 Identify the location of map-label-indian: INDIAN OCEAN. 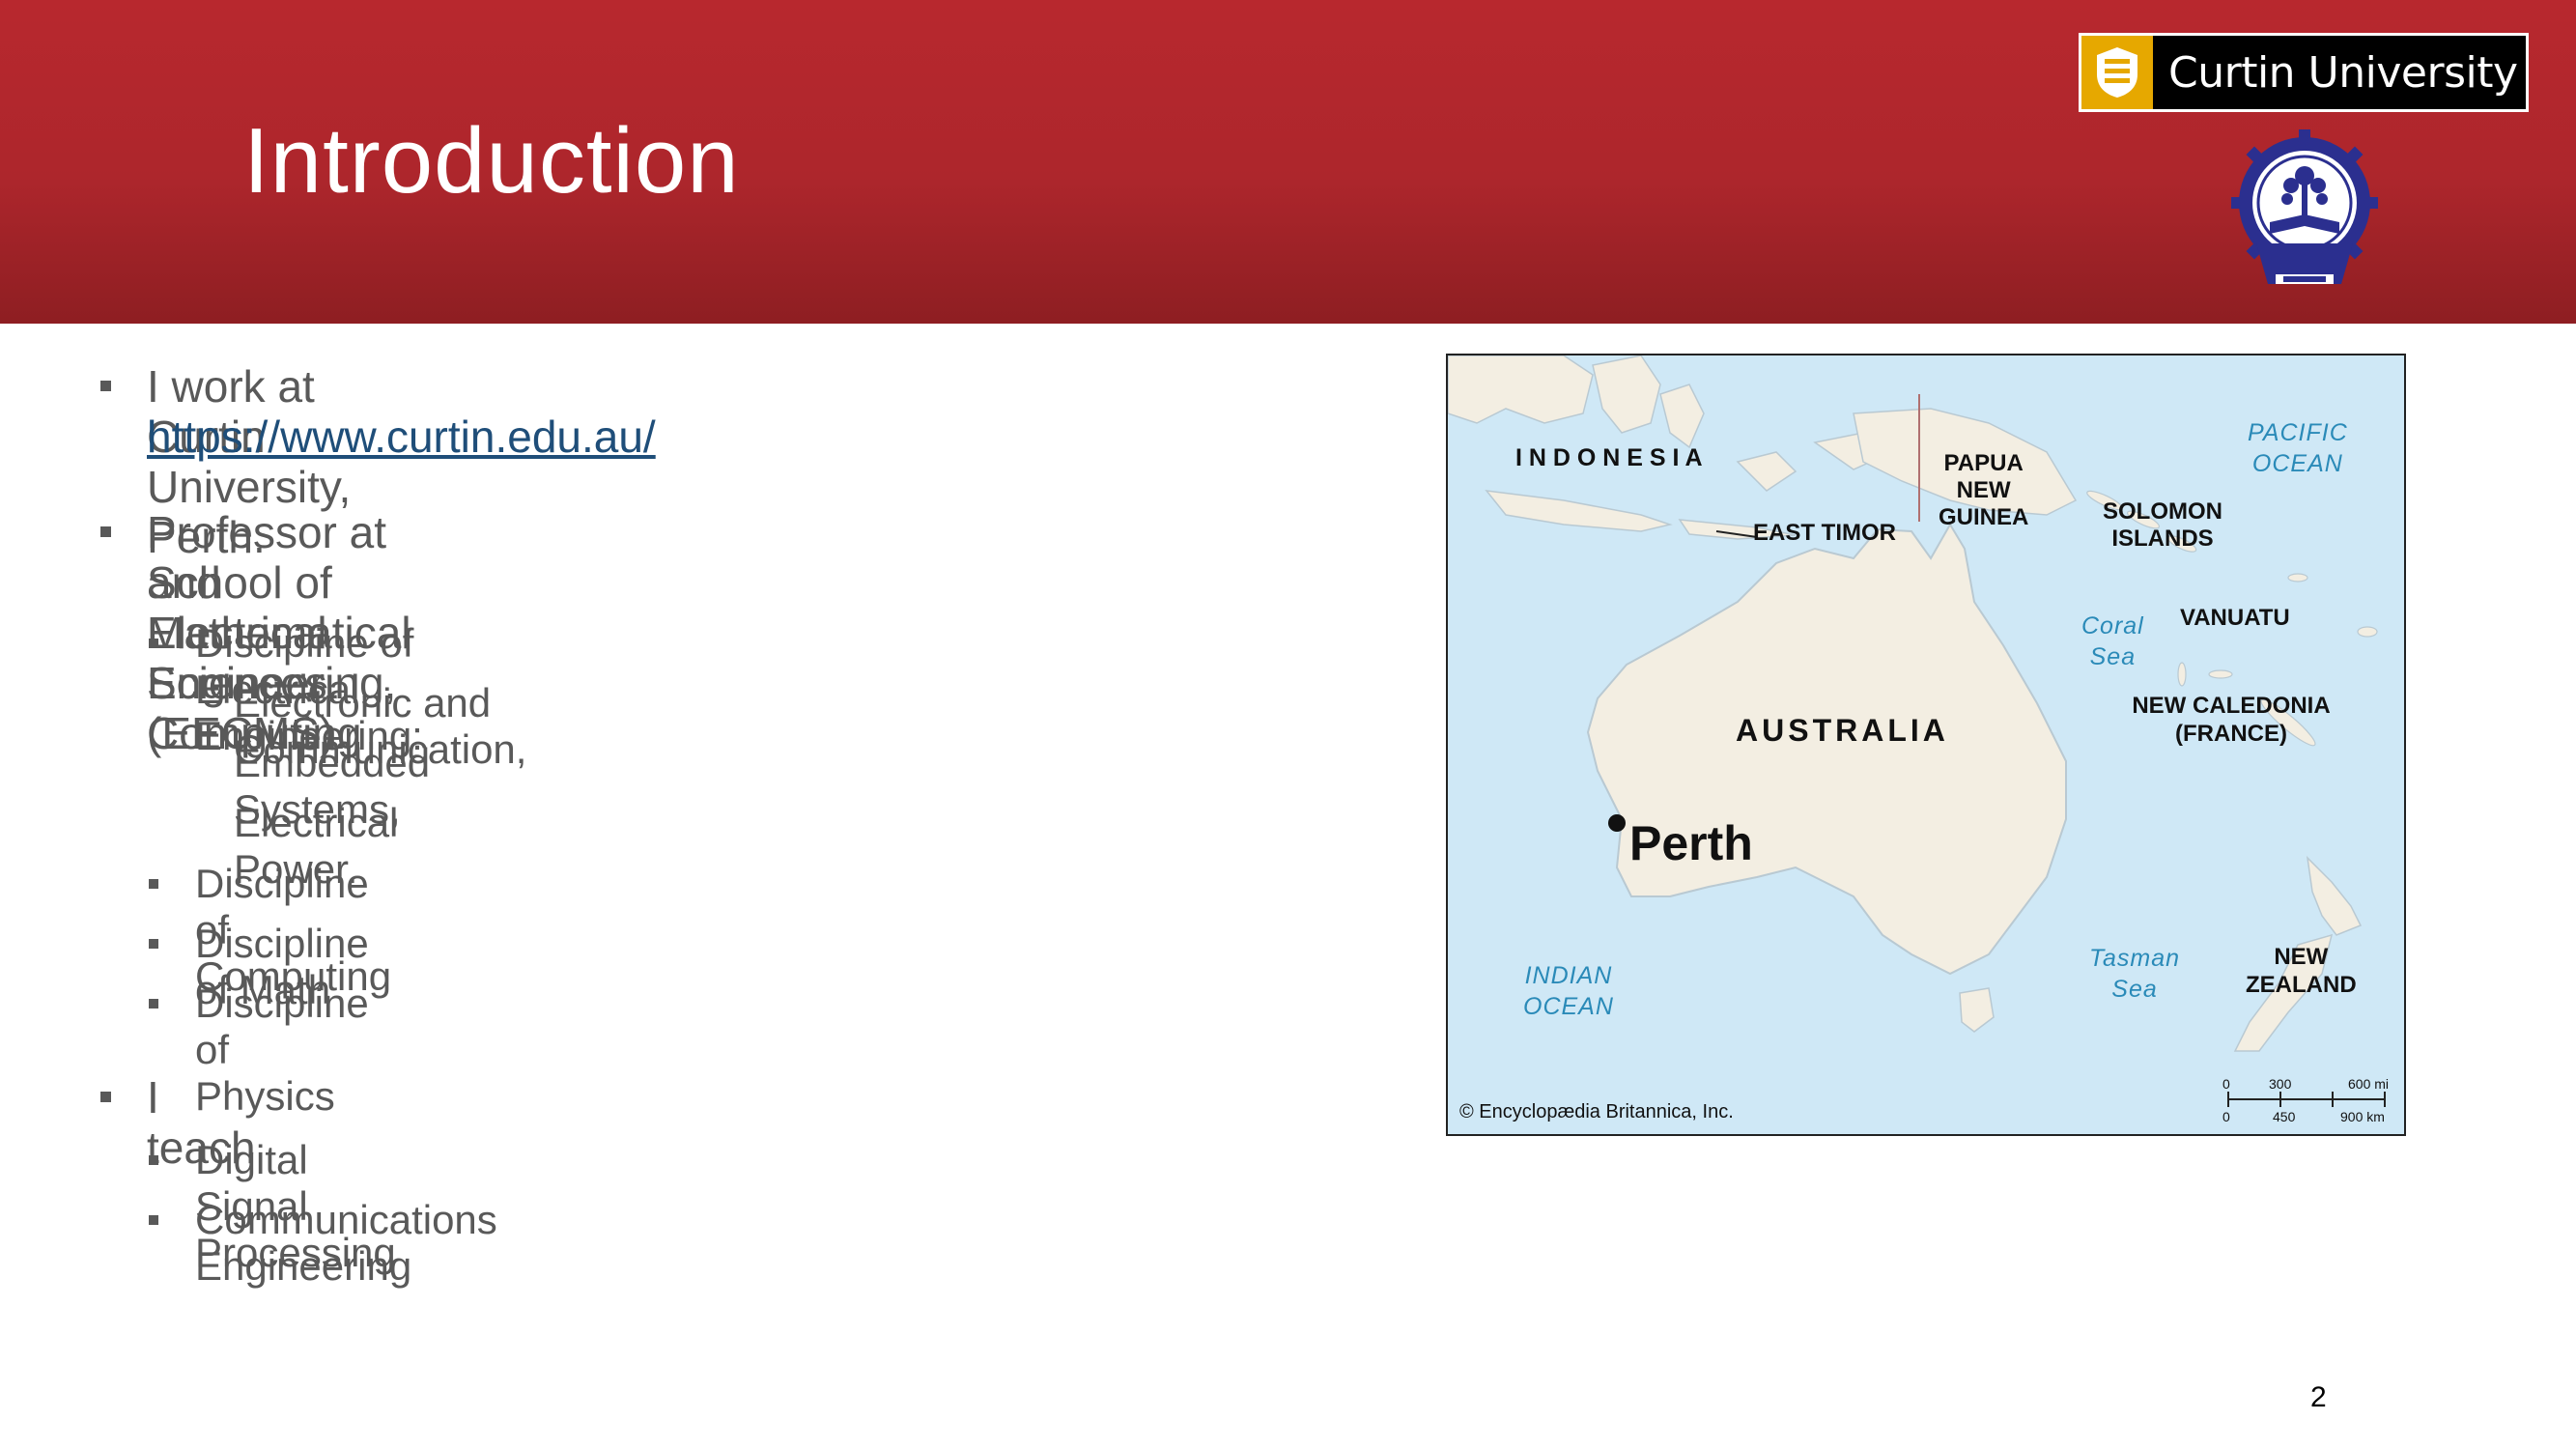
(1568, 991).